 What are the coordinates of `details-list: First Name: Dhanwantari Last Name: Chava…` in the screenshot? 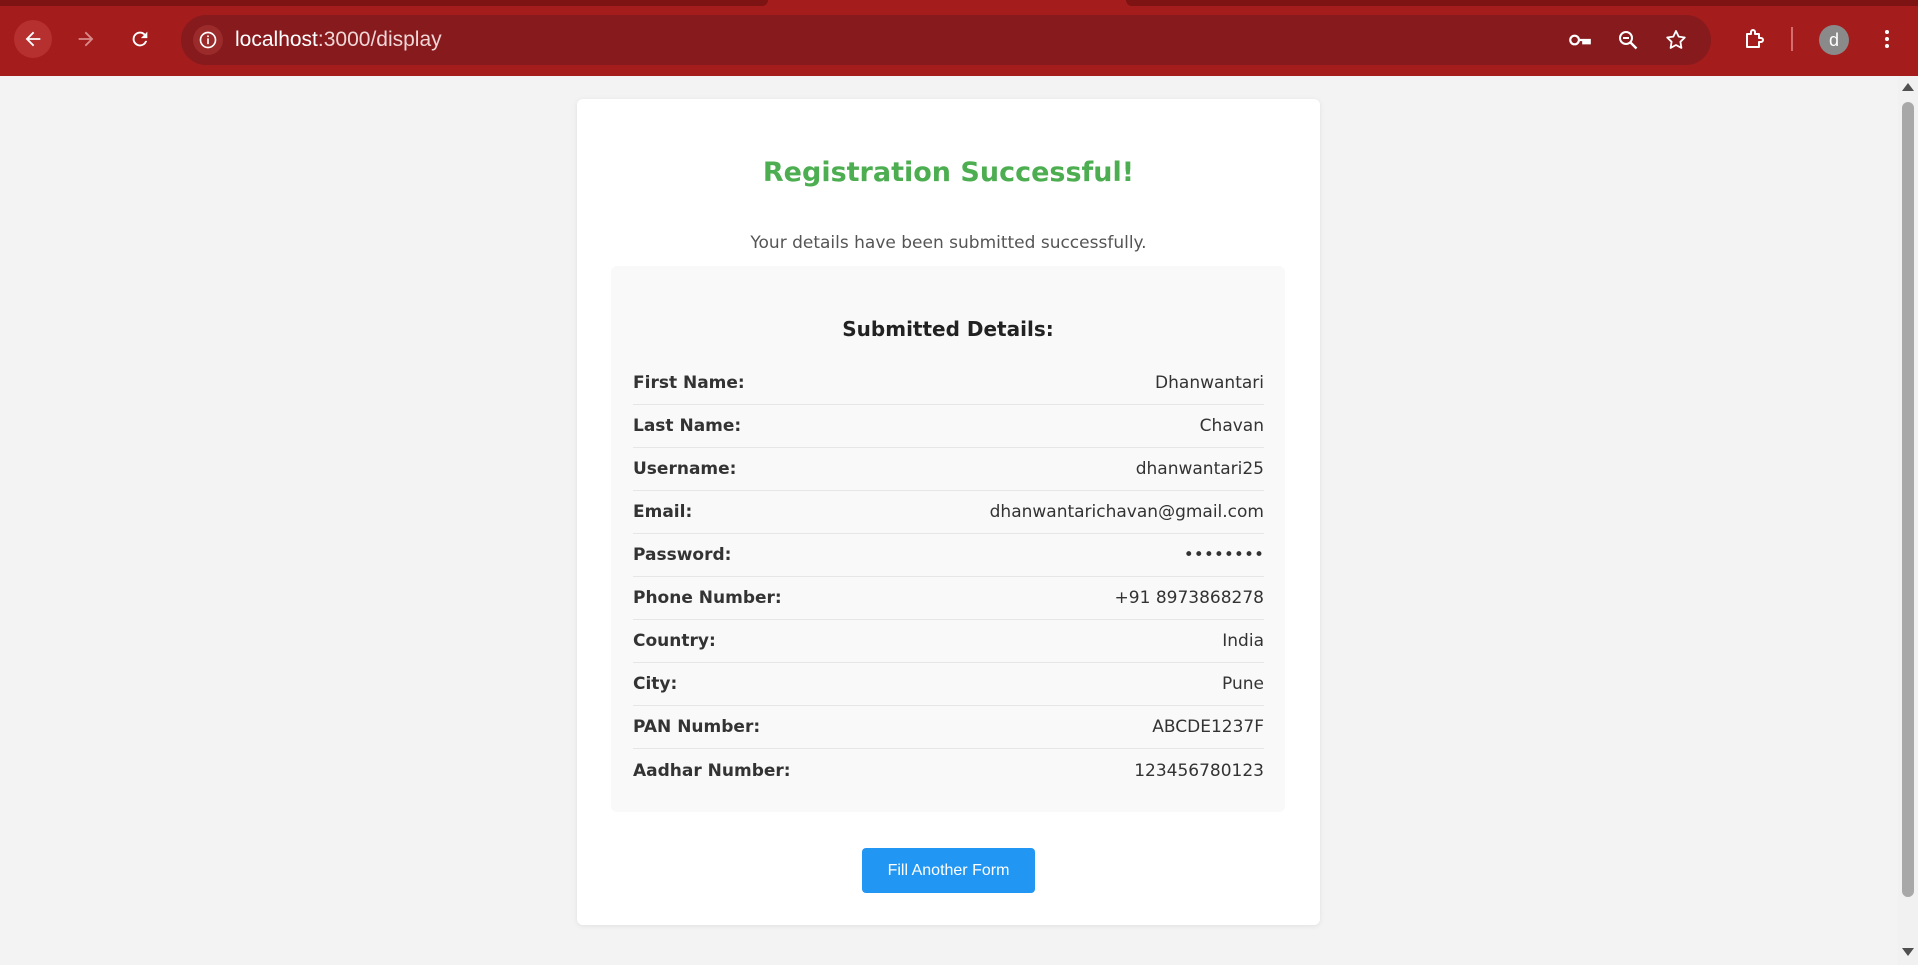 It's located at (948, 577).